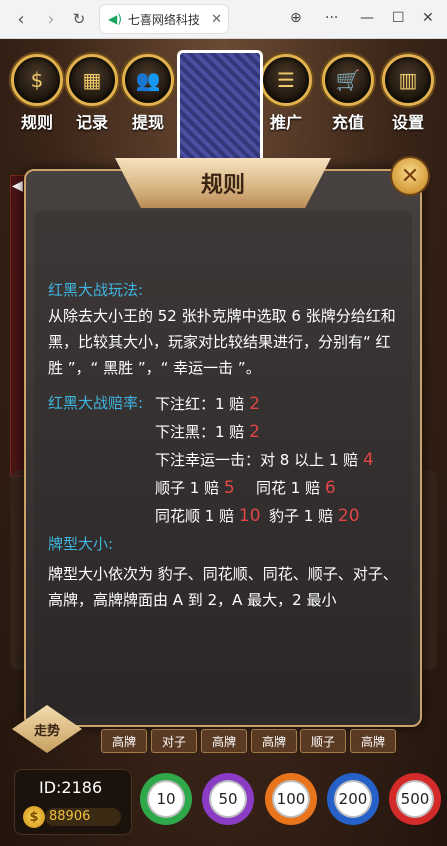 The width and height of the screenshot is (447, 846). I want to click on odds-black: 下注黑：1 赔 2, so click(207, 431).